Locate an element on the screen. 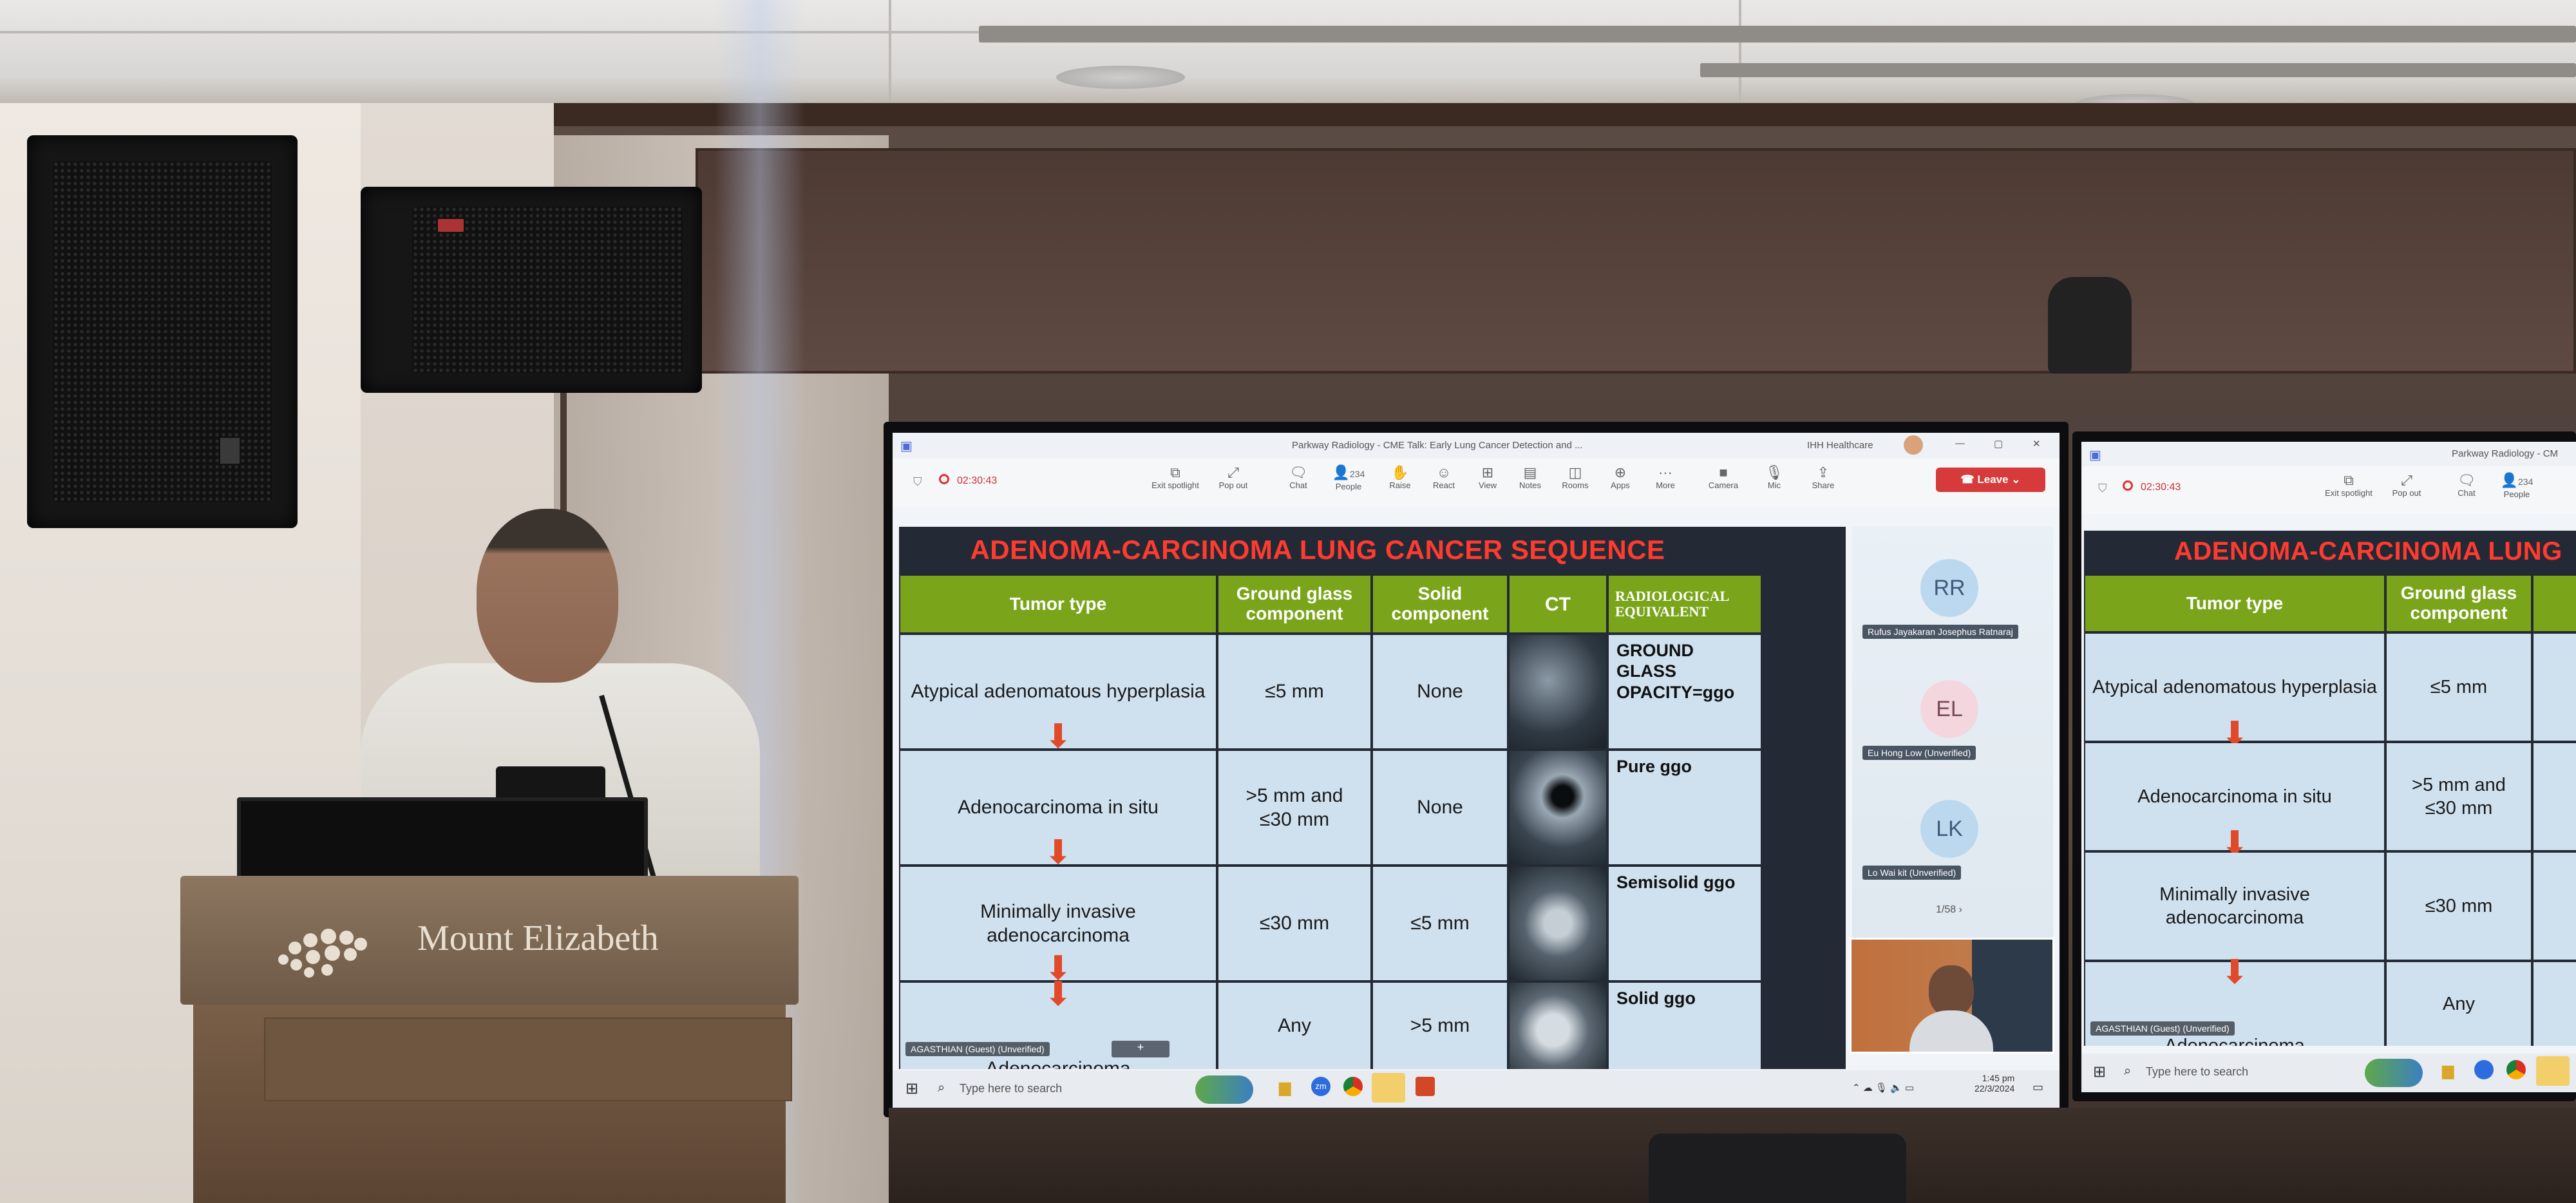  table-cell-solid: >5 mm is located at coordinates (1440, 1026).